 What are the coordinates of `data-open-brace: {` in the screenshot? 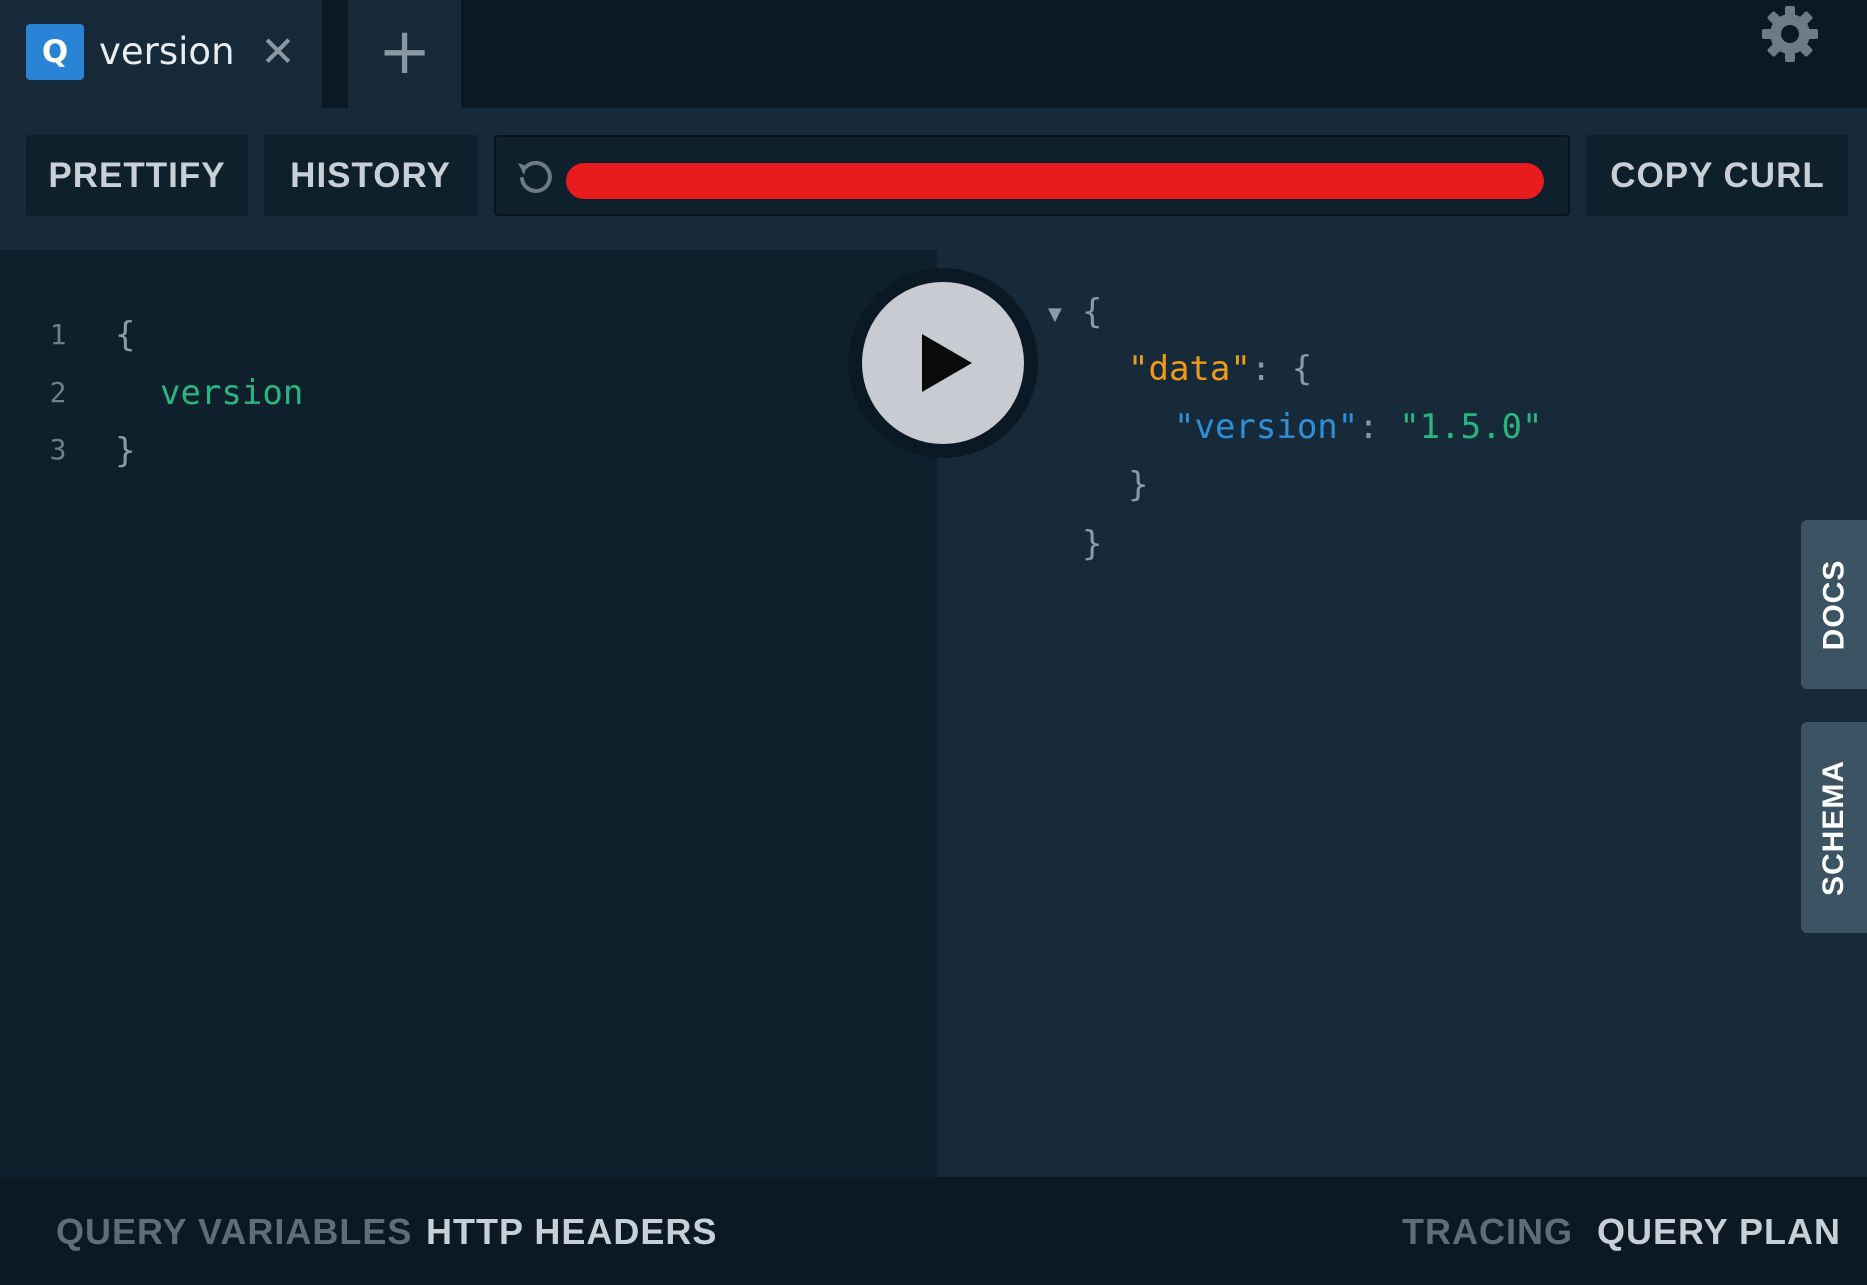 It's located at (1302, 369).